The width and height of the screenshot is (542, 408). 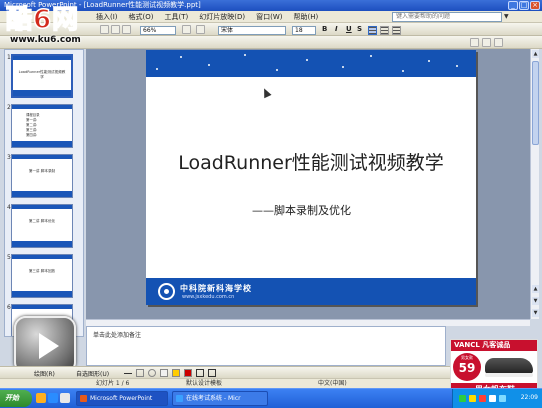 I want to click on thumb-text: 第一讲 脚本录制, so click(x=42, y=171).